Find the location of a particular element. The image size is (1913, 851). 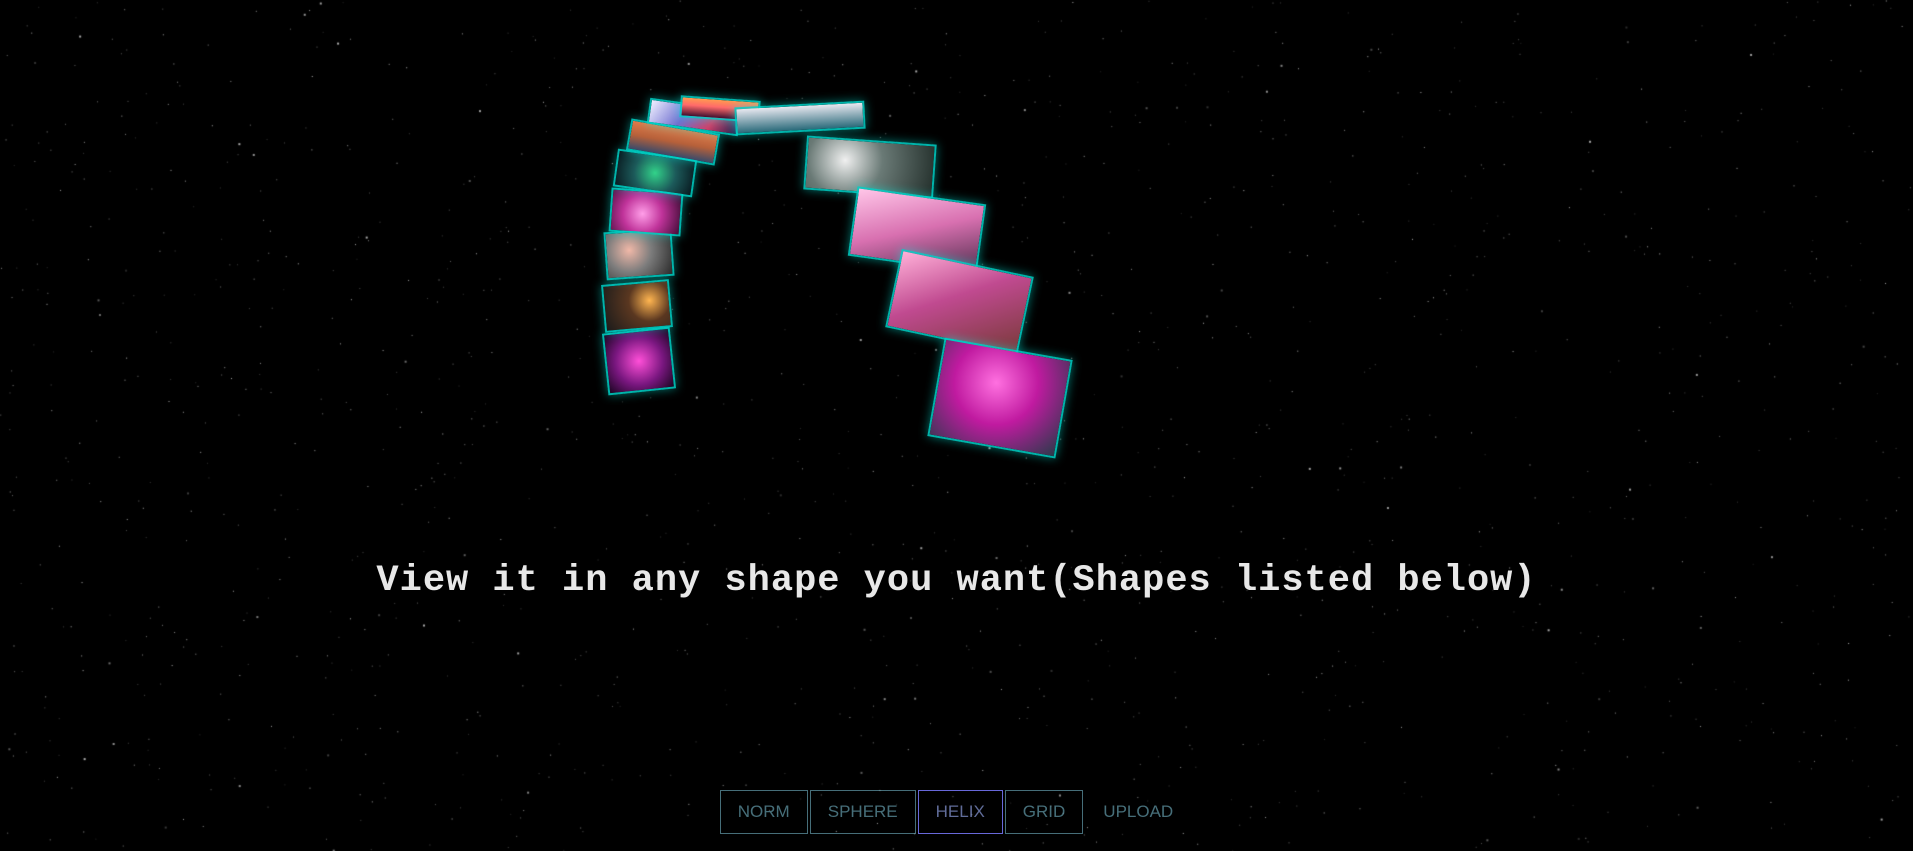

photo-tile-pink-orchid is located at coordinates (646, 212).